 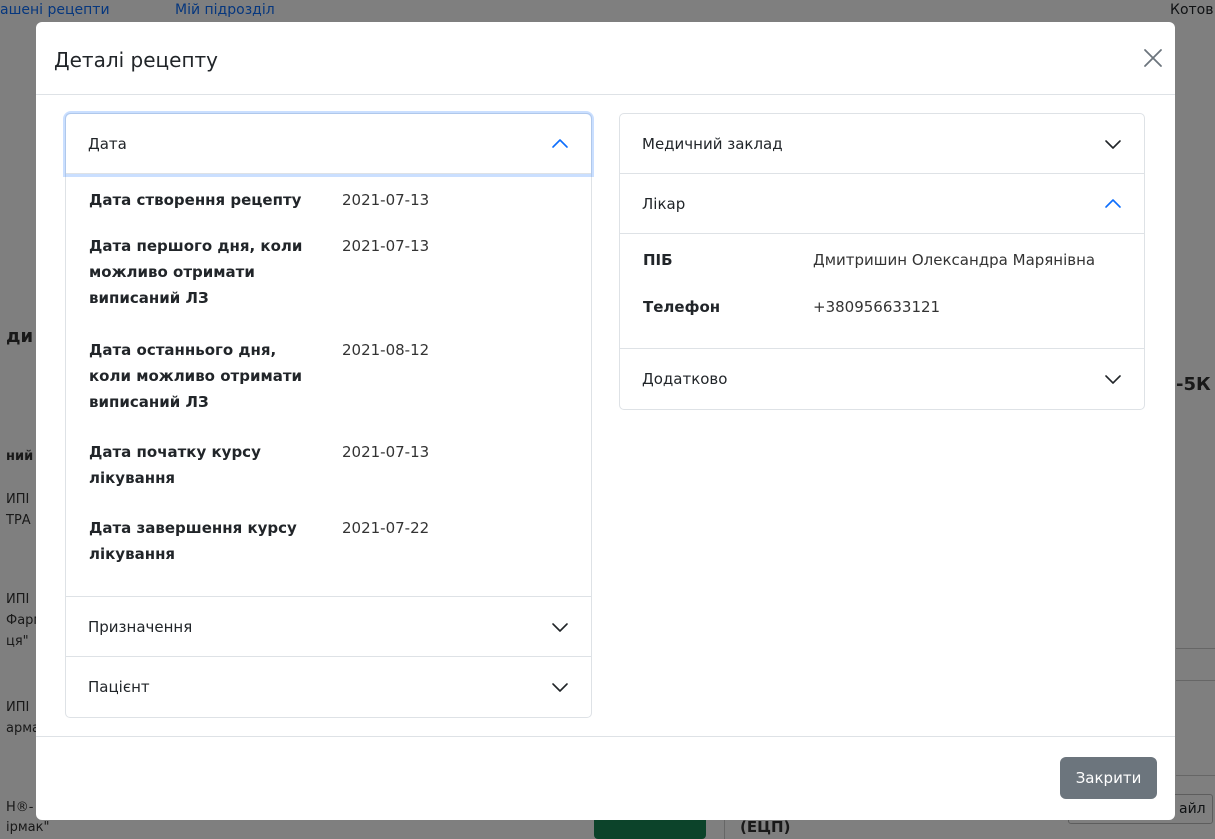 I want to click on accordion-header-label: Дата, so click(x=107, y=143).